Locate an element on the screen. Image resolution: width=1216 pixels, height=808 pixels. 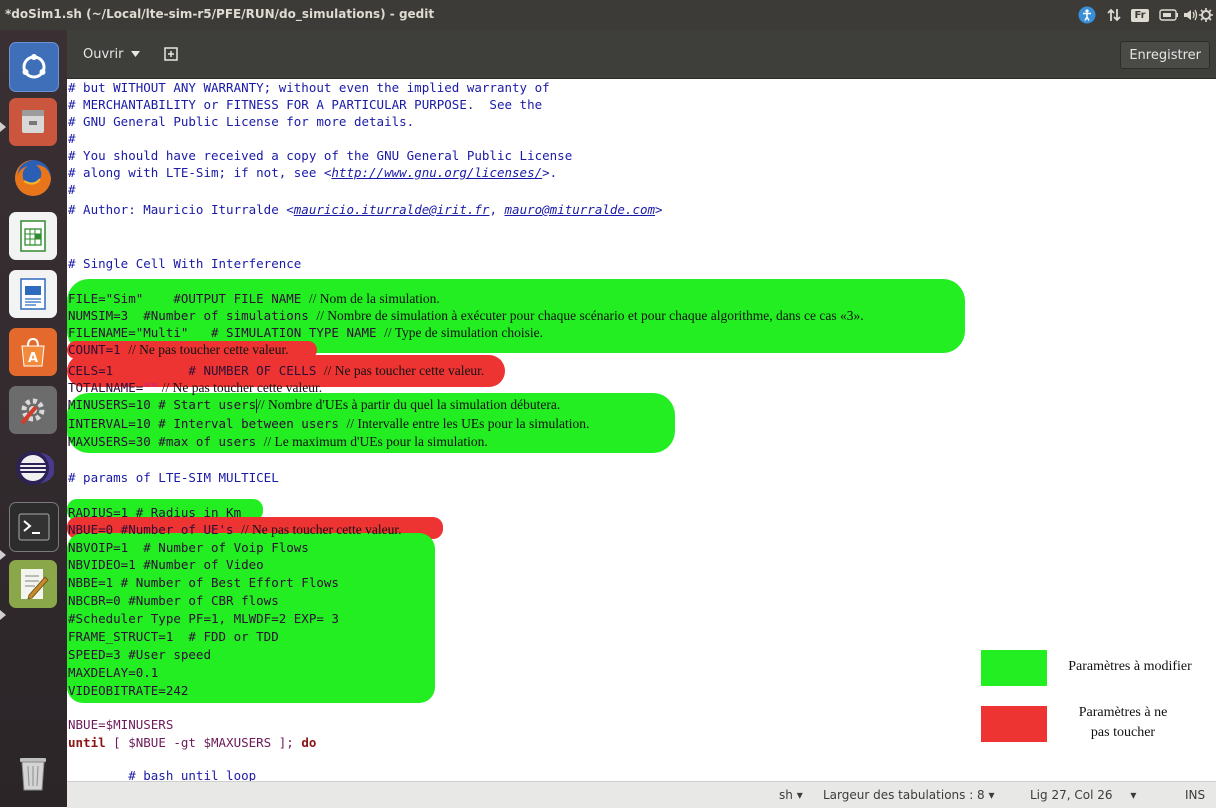
license-link: http://www.gnu.org/licenses/ is located at coordinates (436, 172).